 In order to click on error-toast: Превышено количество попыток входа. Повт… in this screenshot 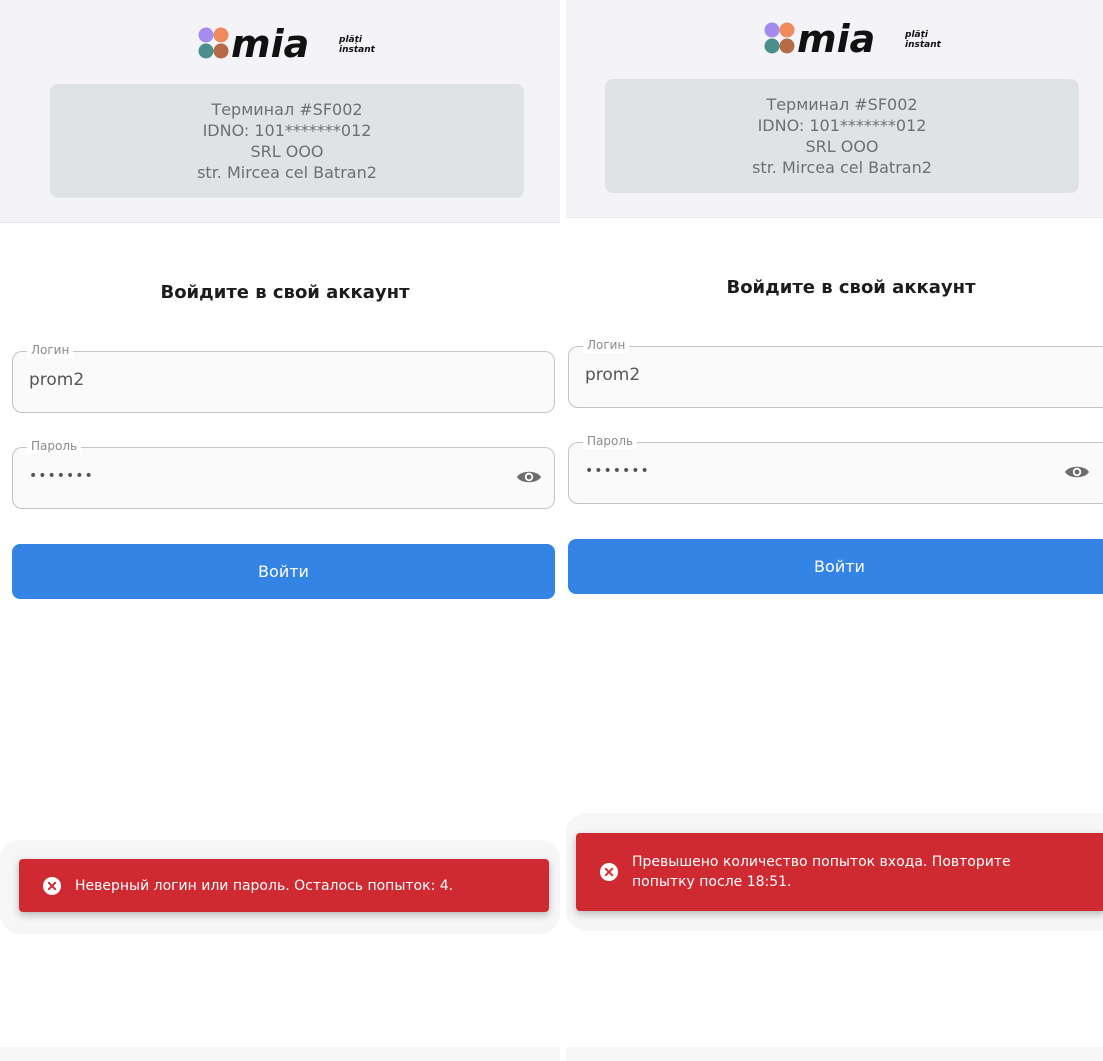, I will do `click(839, 872)`.